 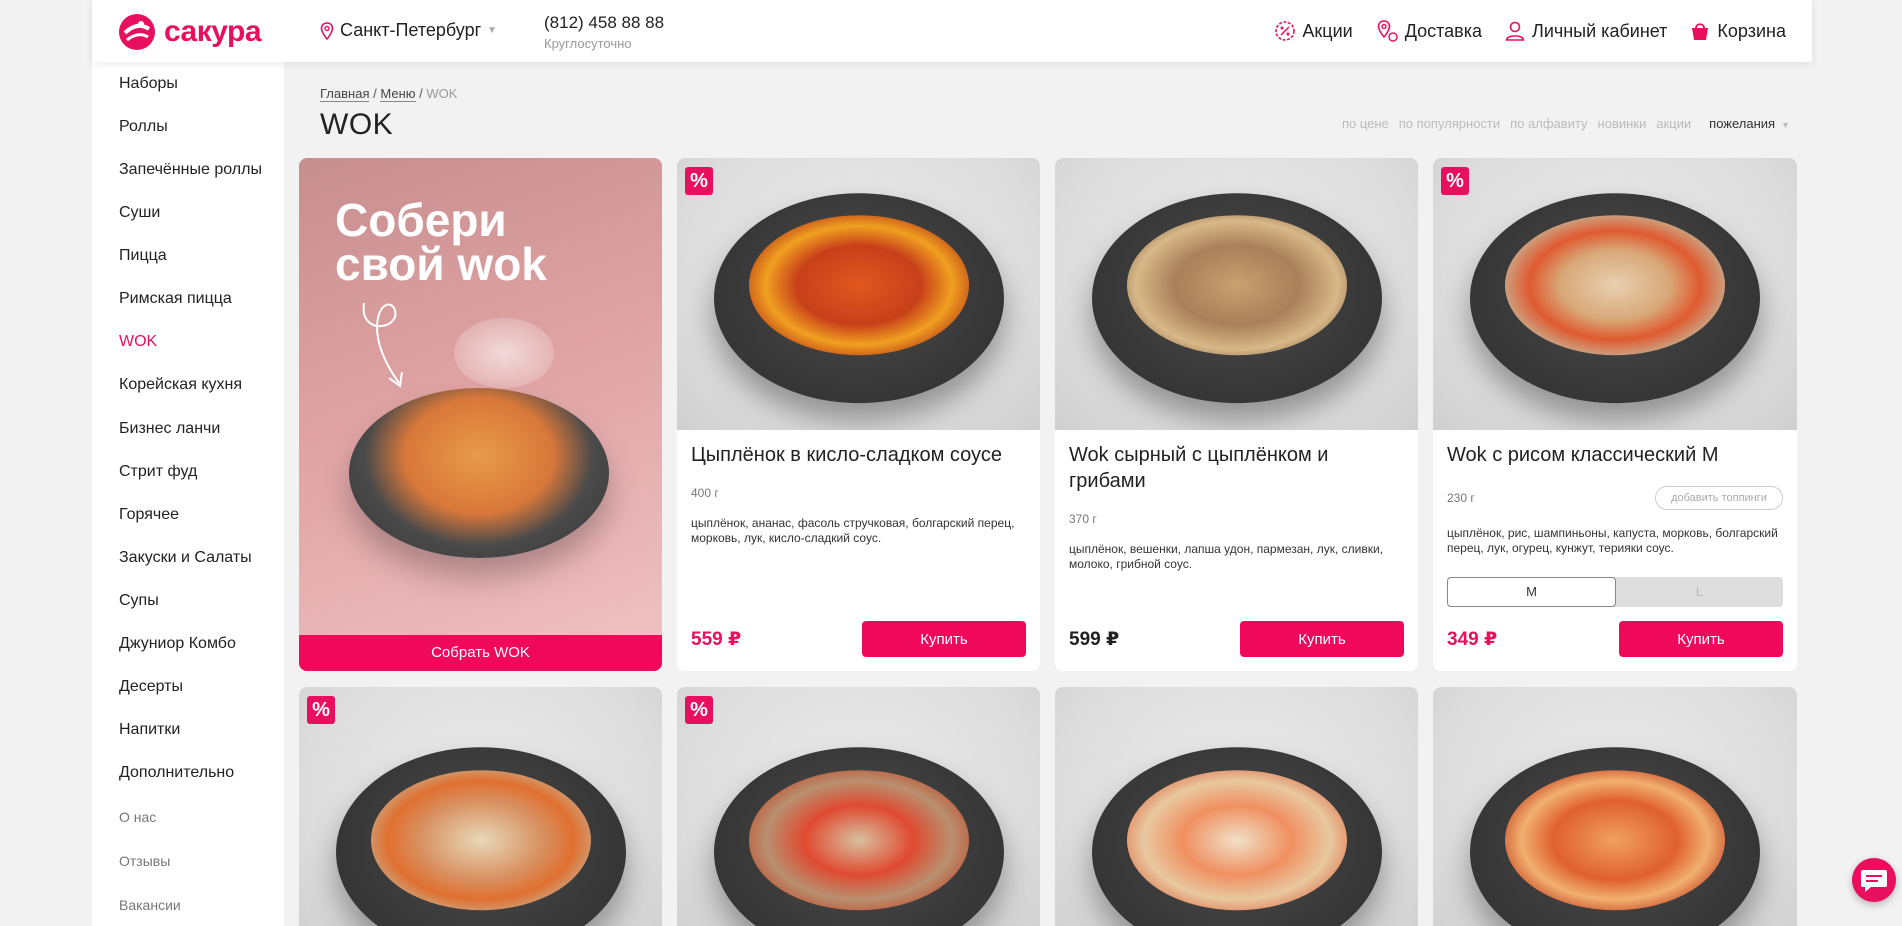 I want to click on sort-new: новинки, so click(x=1622, y=123).